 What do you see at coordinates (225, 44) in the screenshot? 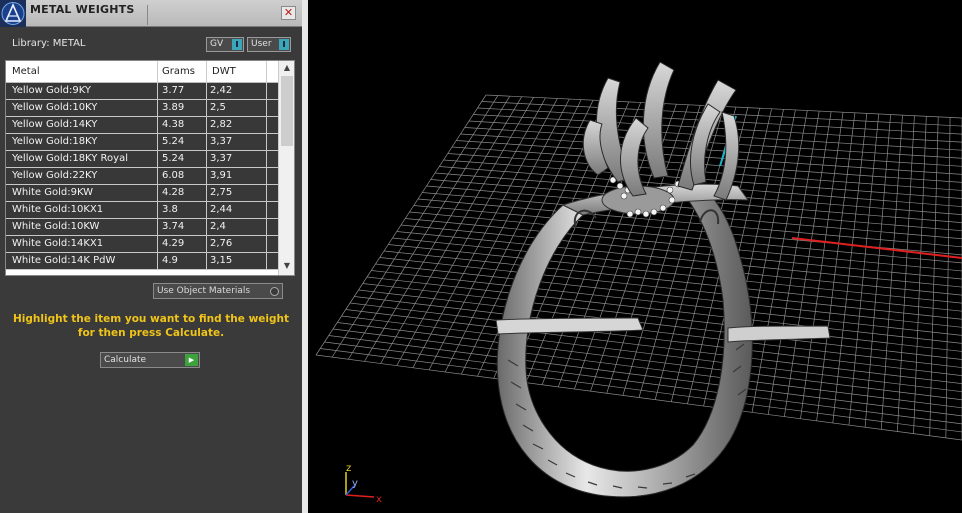
I see `gv-toggle: GV I` at bounding box center [225, 44].